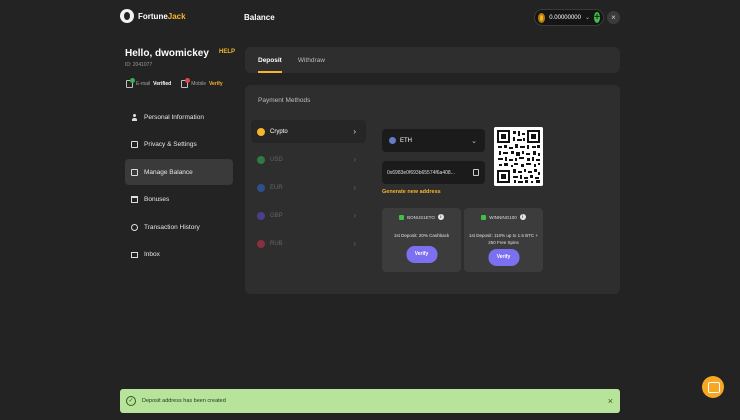 Image resolution: width=740 pixels, height=420 pixels. Describe the element at coordinates (168, 172) in the screenshot. I see `menu-item-label: Manage Balance` at that location.